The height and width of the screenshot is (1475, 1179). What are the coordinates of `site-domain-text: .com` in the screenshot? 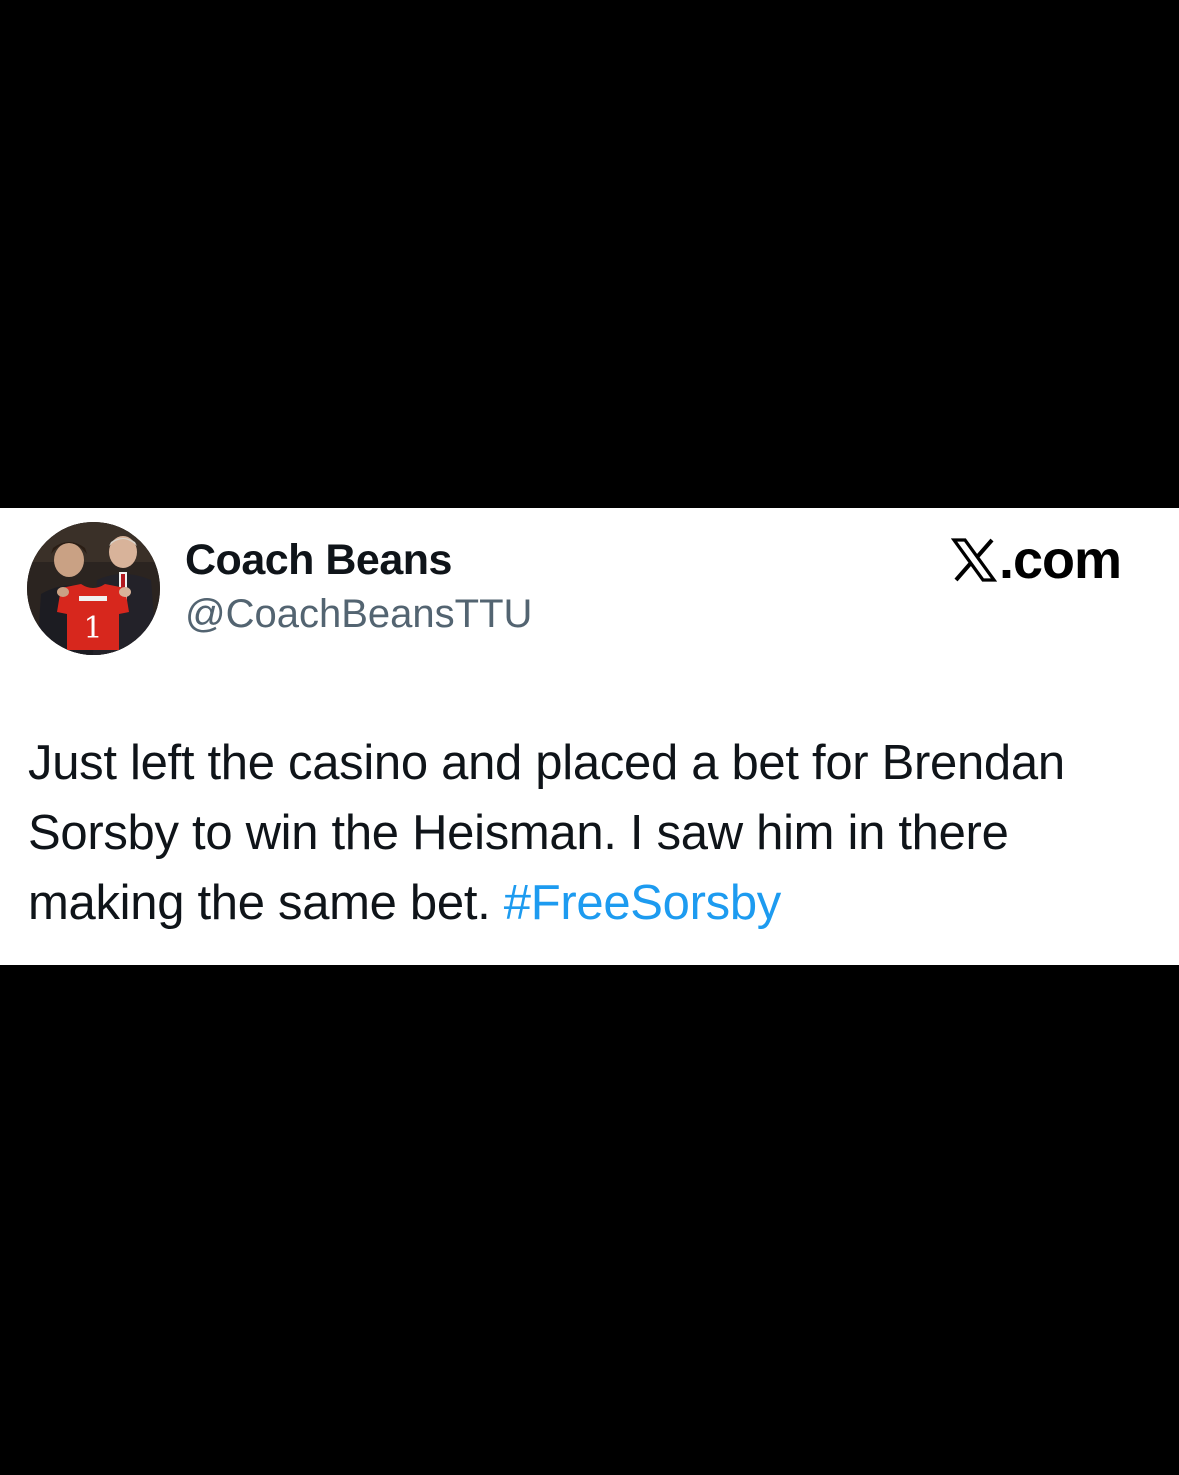 It's located at (1060, 560).